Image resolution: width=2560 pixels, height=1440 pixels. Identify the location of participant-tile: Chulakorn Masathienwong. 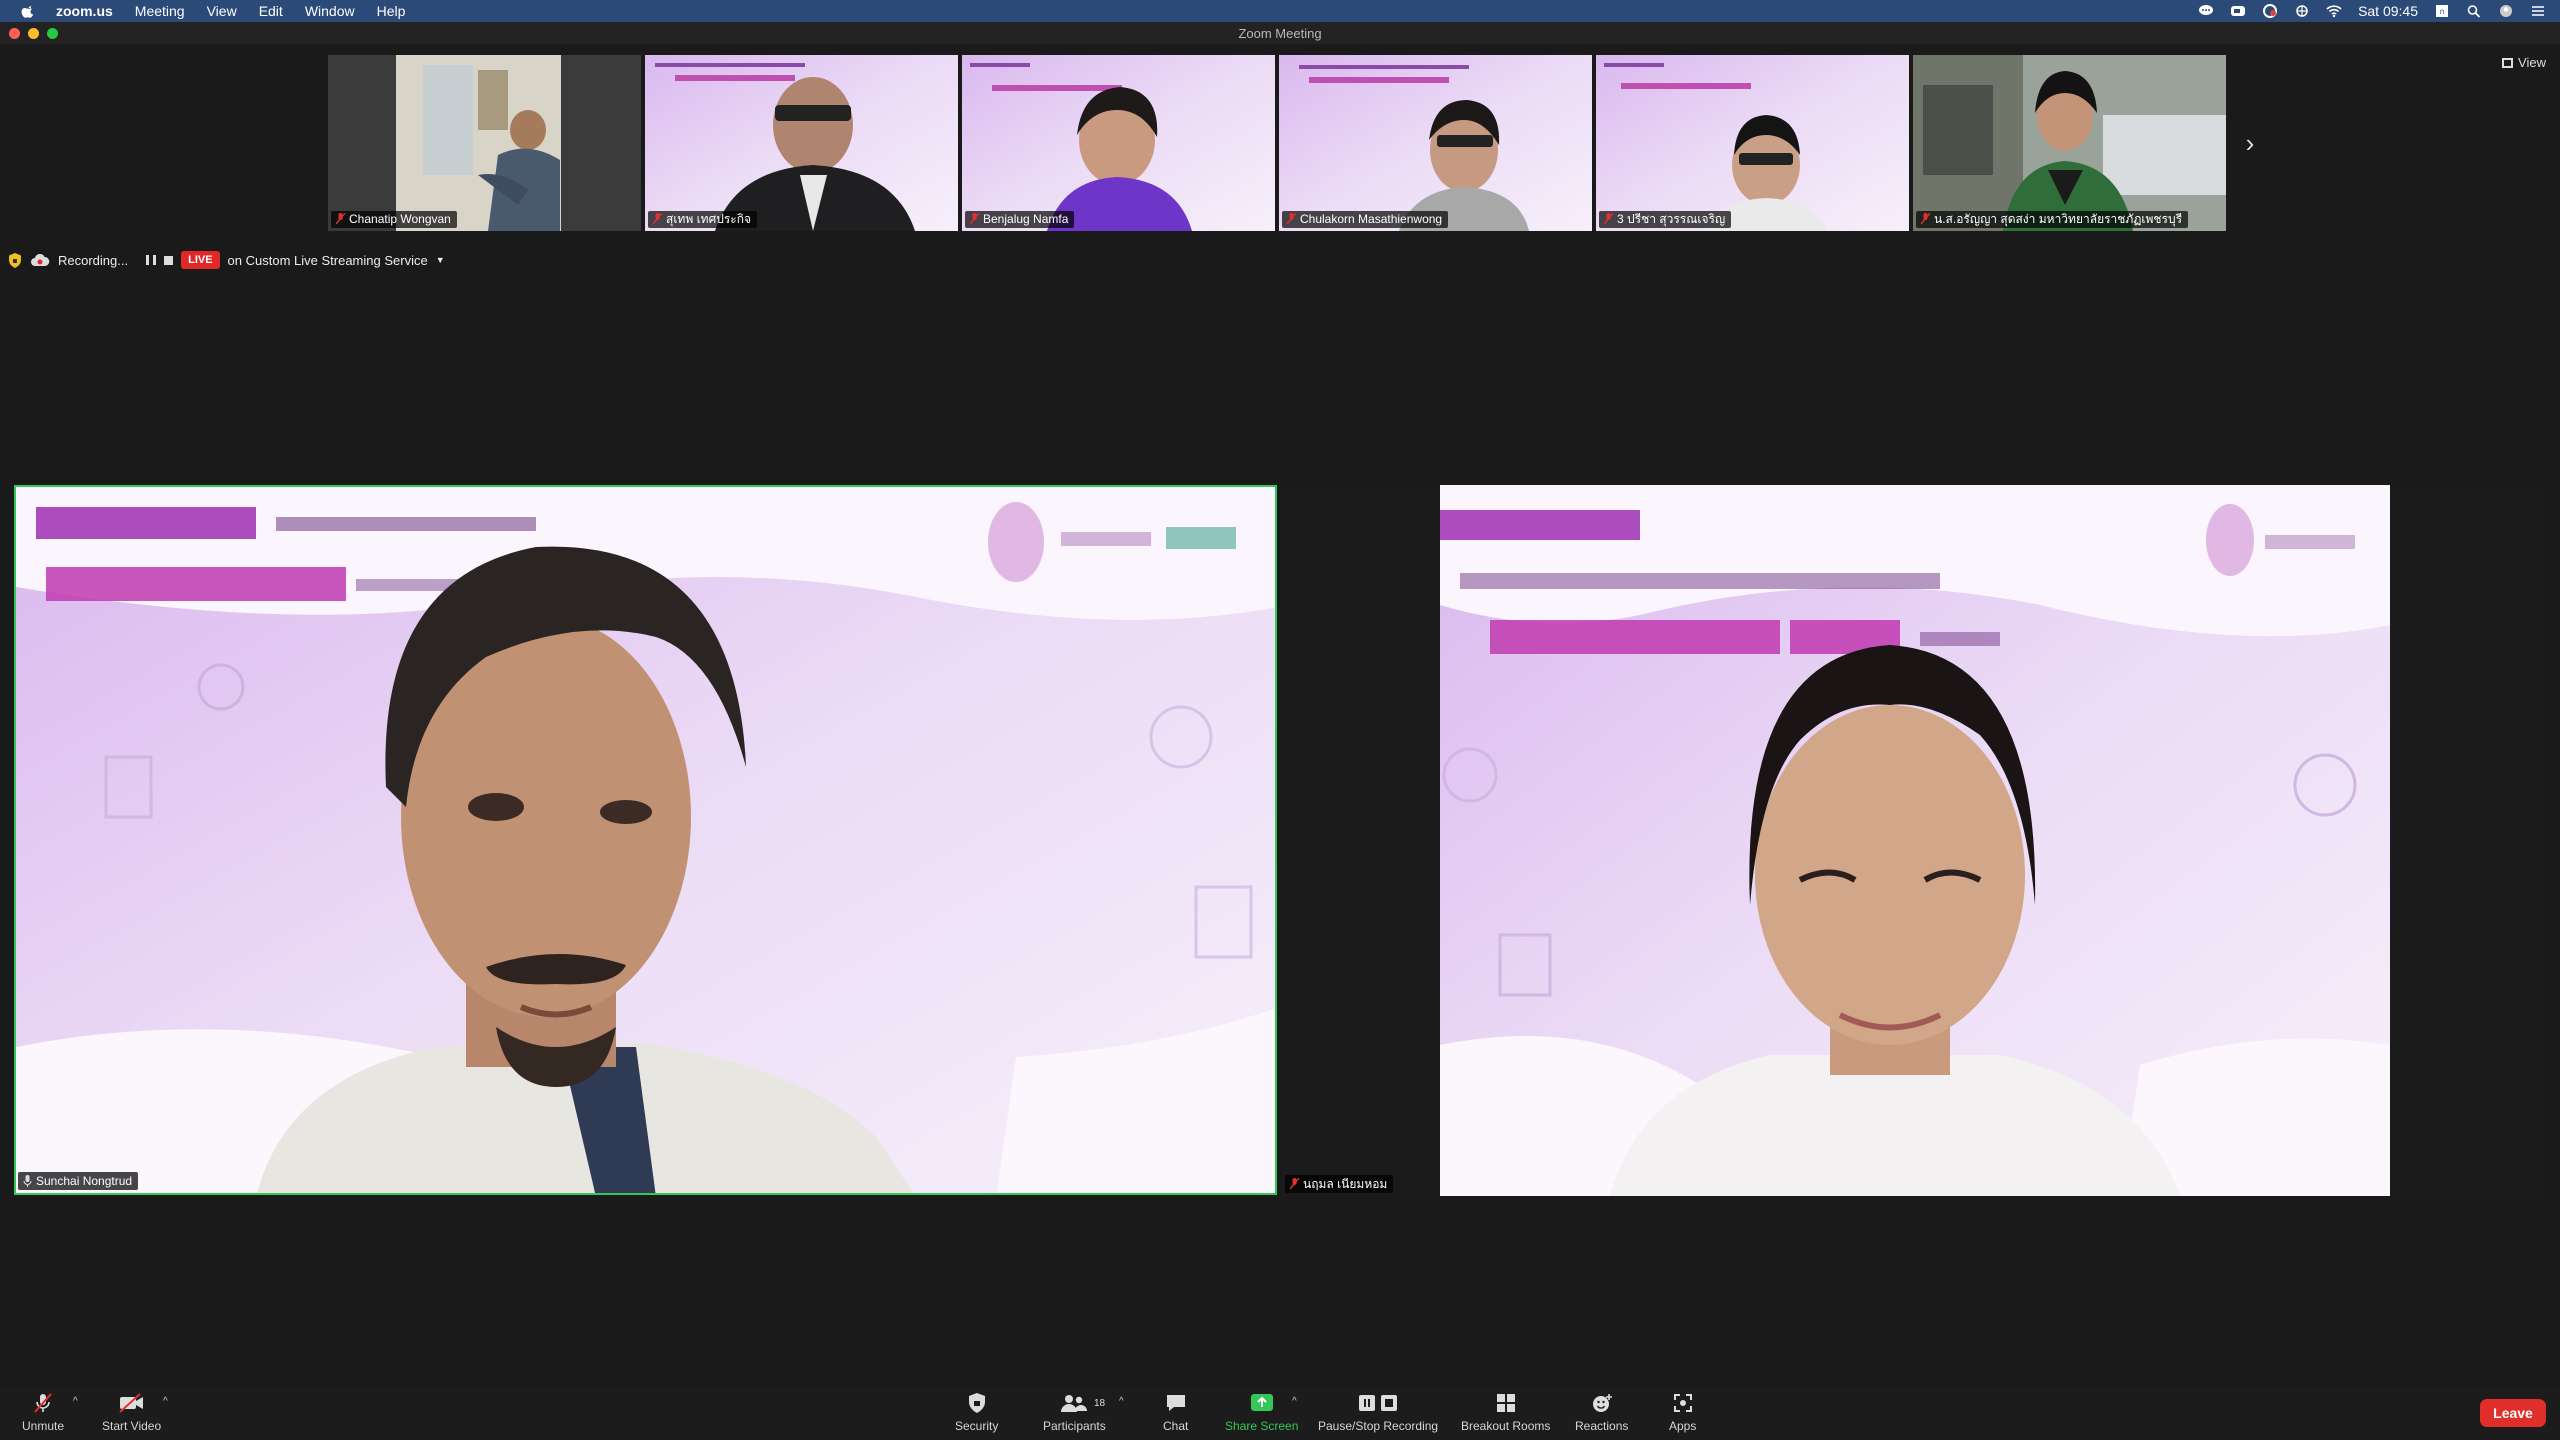
(1435, 143).